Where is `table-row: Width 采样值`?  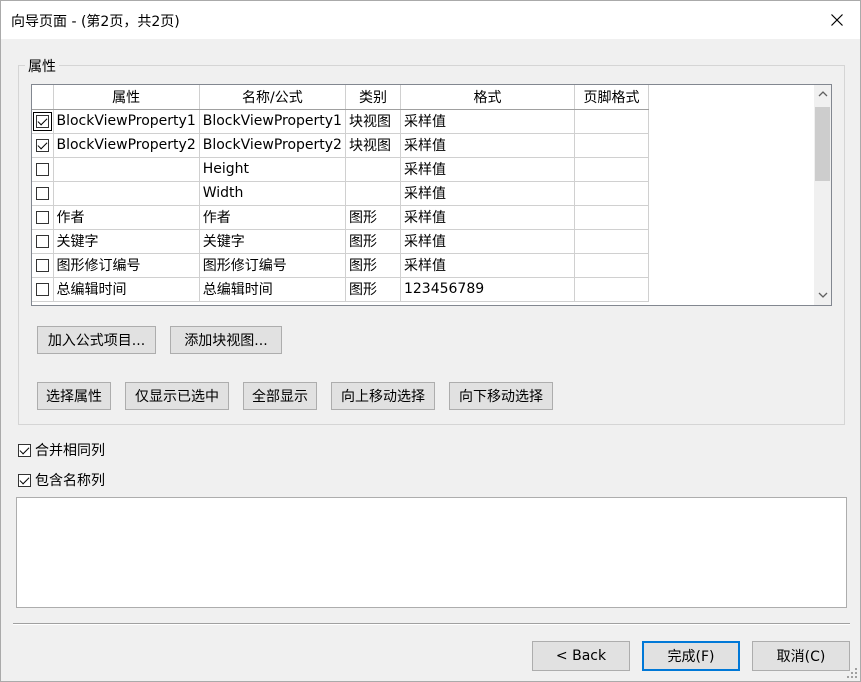
table-row: Width 采样值 is located at coordinates (340, 193).